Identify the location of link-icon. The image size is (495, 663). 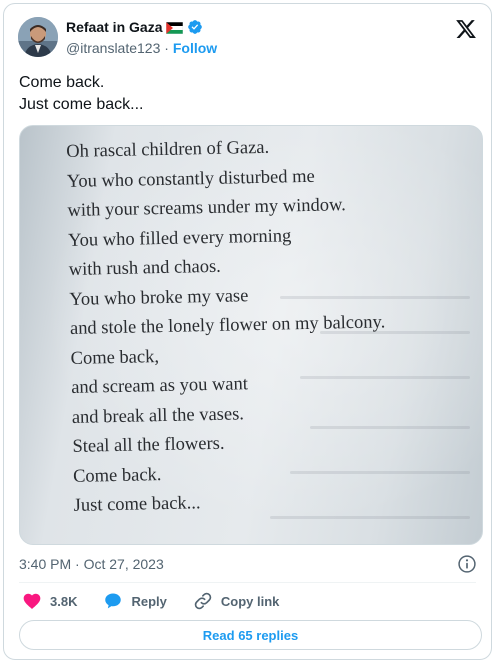
(203, 601).